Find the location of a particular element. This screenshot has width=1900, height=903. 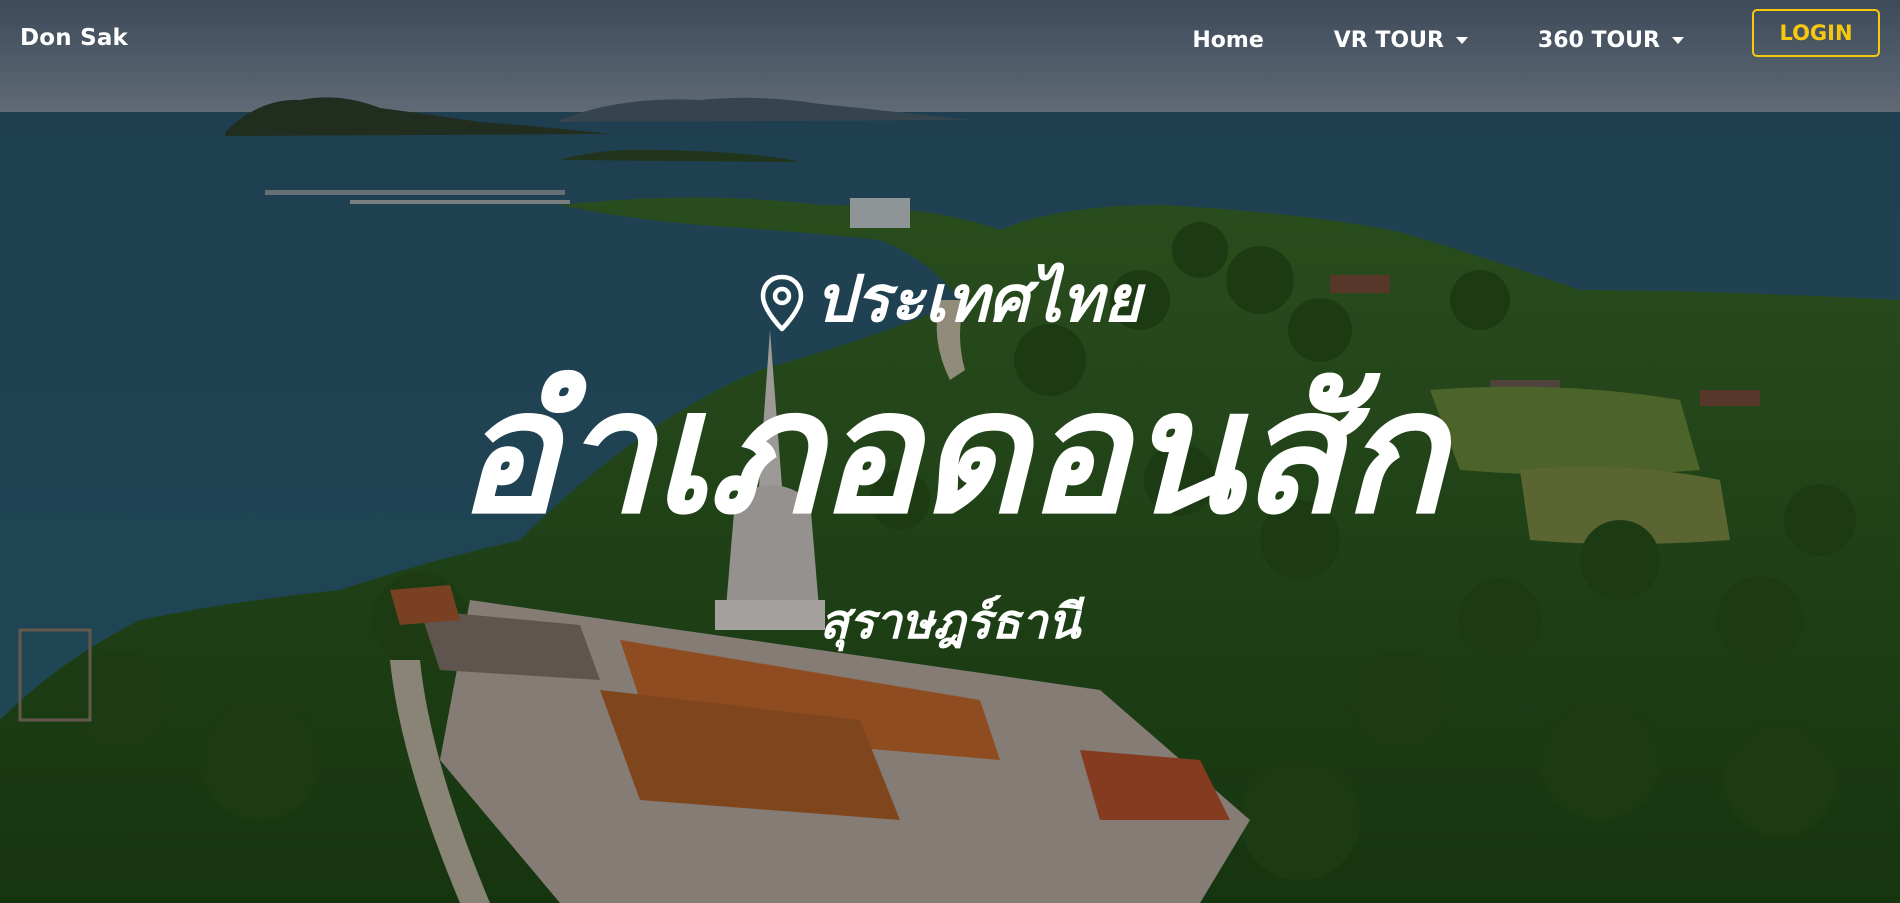

district-title: อำเภอดอนสัก is located at coordinates (950, 453).